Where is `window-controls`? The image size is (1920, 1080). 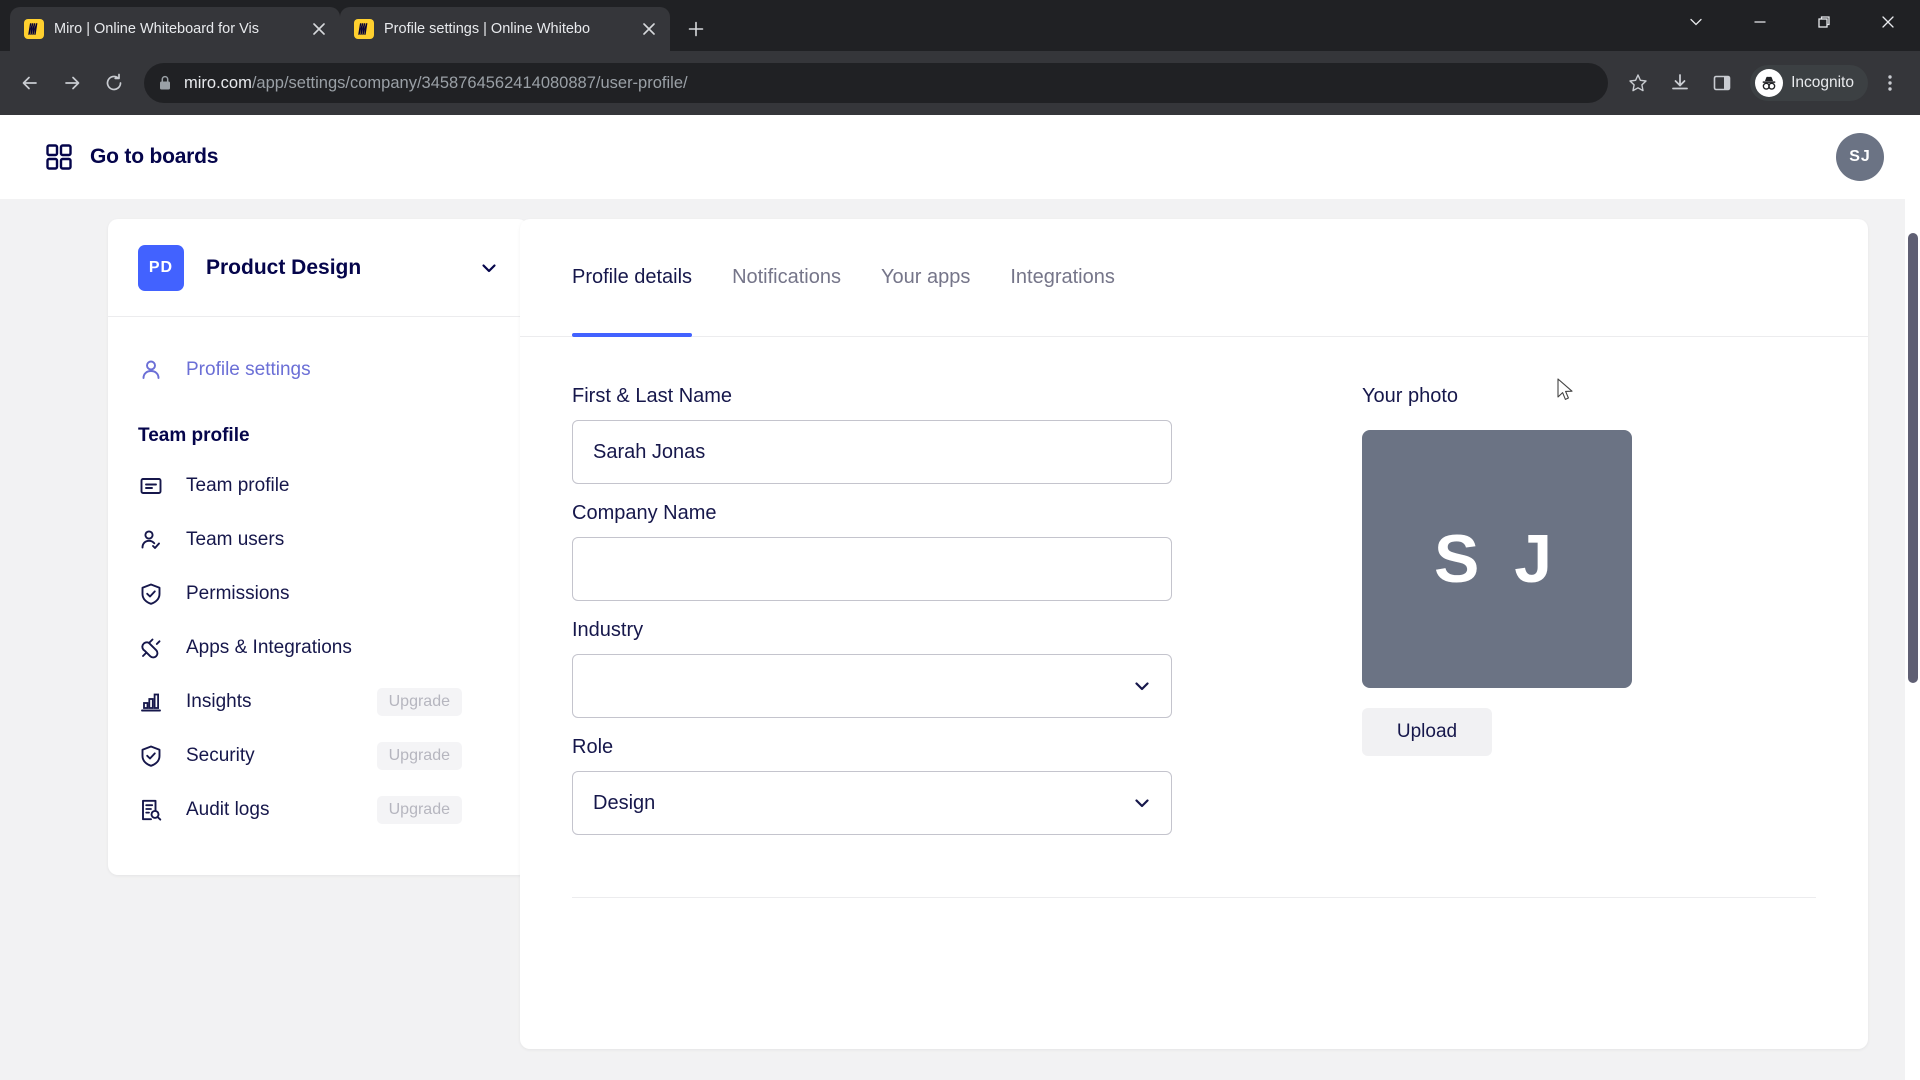
window-controls is located at coordinates (1792, 22).